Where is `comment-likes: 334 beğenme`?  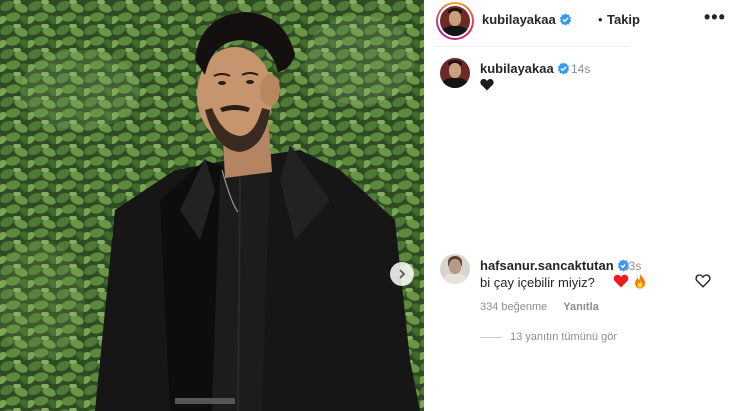
comment-likes: 334 beğenme is located at coordinates (513, 307).